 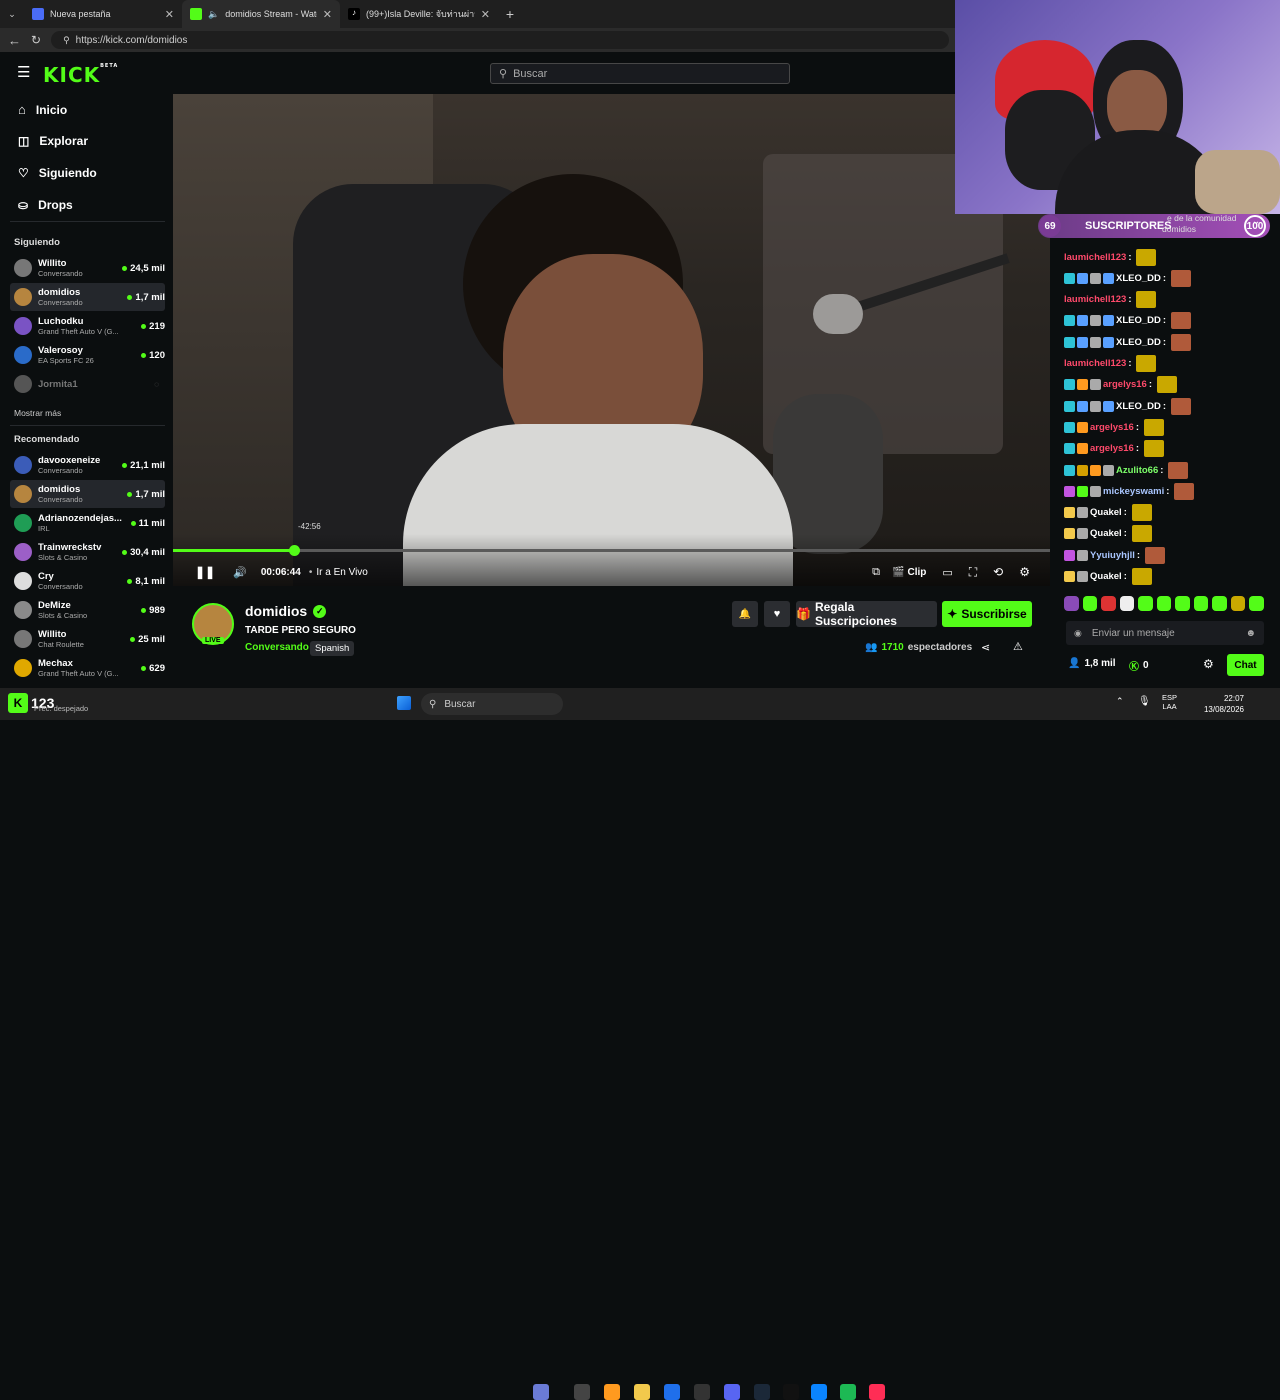 I want to click on browser-tab-tiktok: ♪ (99+)Isla Deville: จับท่านผ่าน GTA 5 ✕, so click(x=419, y=14).